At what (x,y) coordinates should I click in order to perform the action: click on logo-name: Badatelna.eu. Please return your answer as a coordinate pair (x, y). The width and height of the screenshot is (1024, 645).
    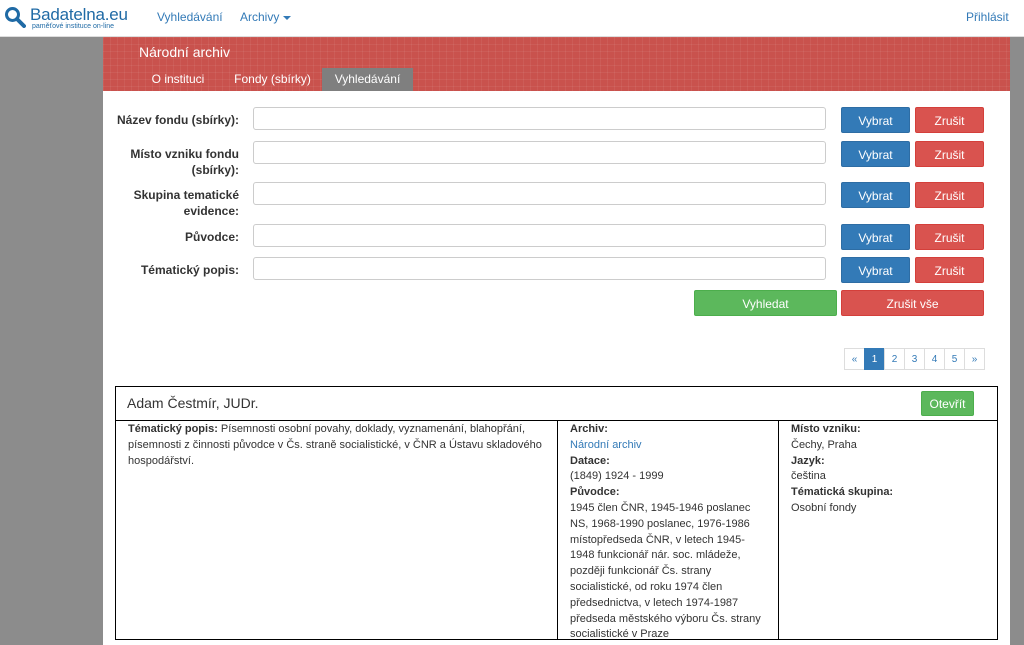
    Looking at the image, I should click on (79, 14).